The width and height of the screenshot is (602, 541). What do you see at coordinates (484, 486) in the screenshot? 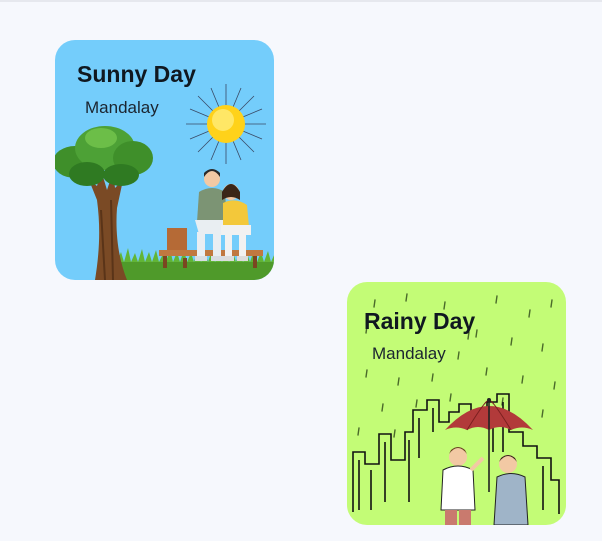
I see `people-icon` at bounding box center [484, 486].